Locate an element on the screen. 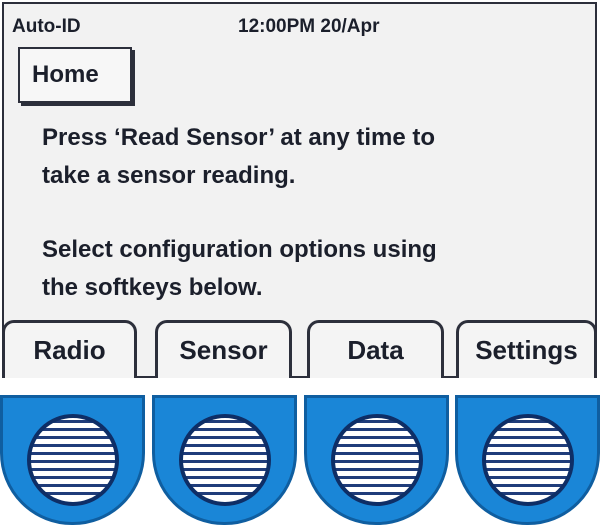 This screenshot has height=530, width=600. status-bar: Auto-ID 12:00PM 20/Apr is located at coordinates (299, 25).